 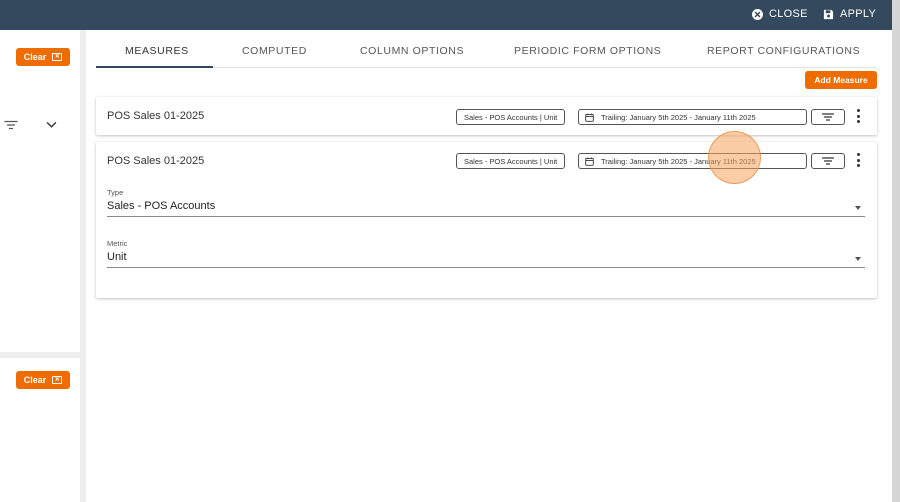 What do you see at coordinates (115, 192) in the screenshot?
I see `type-label: Type` at bounding box center [115, 192].